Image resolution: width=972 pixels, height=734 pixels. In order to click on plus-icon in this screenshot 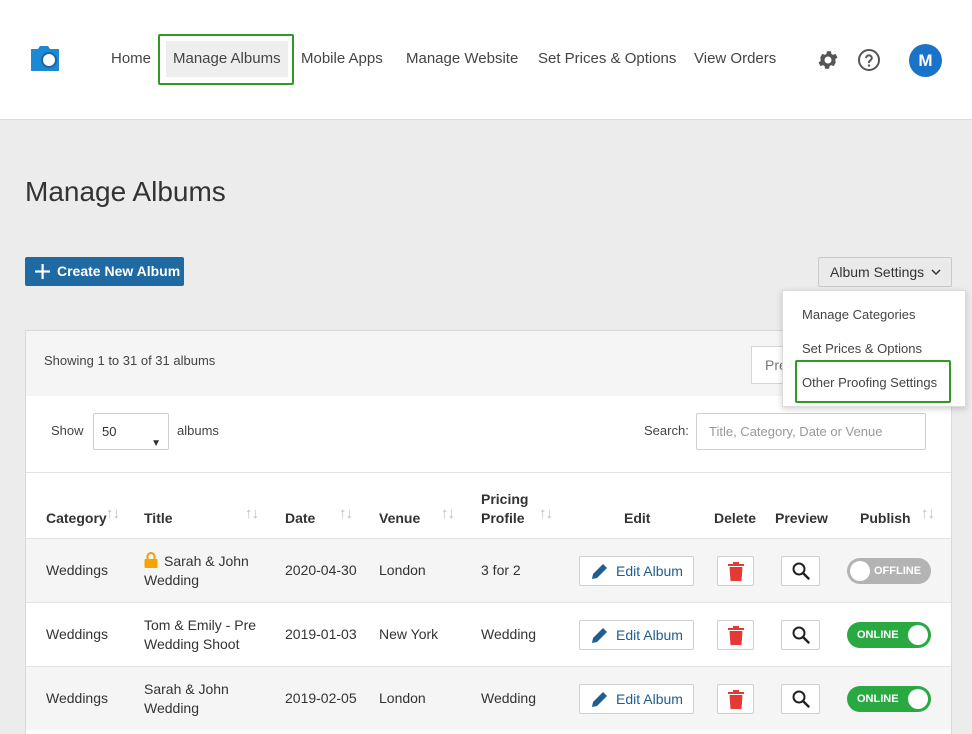, I will do `click(42, 271)`.